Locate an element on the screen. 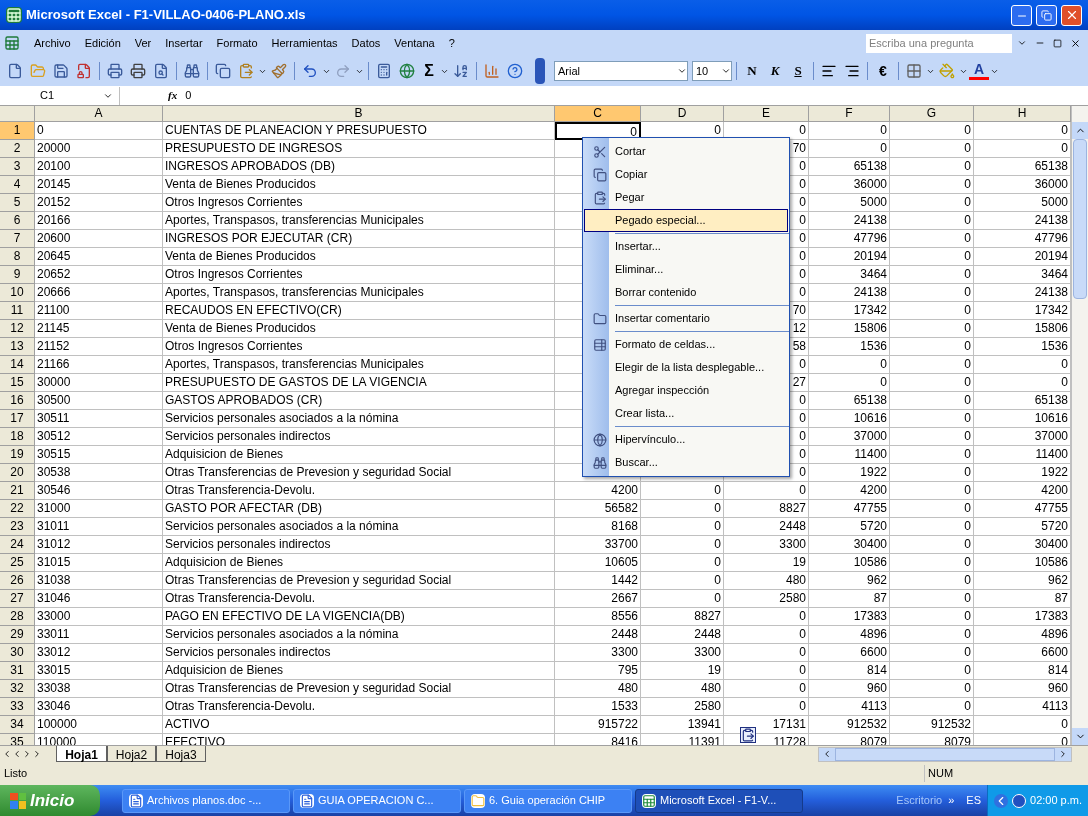 The width and height of the screenshot is (1088, 816). row-header: 2 is located at coordinates (17, 149).